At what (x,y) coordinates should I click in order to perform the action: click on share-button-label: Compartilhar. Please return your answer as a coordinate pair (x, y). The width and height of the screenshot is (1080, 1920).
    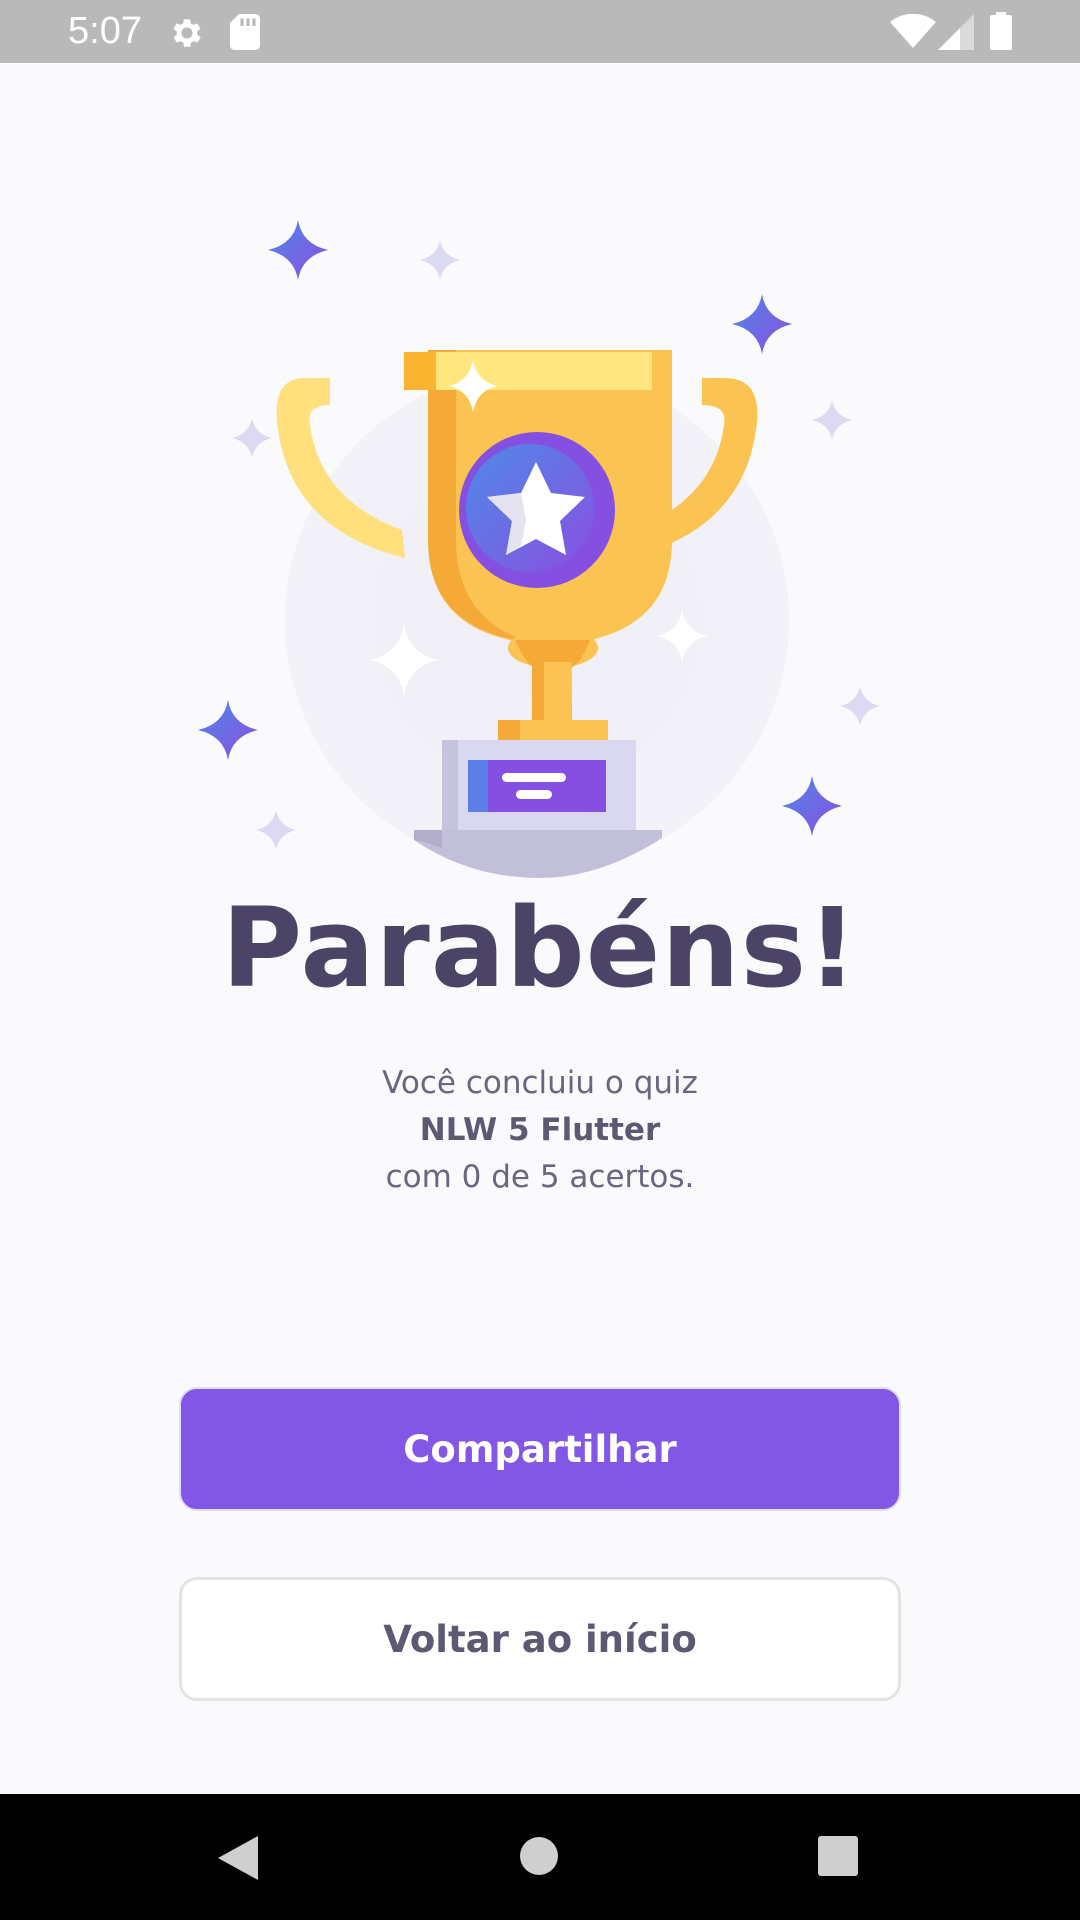
    Looking at the image, I should click on (540, 1449).